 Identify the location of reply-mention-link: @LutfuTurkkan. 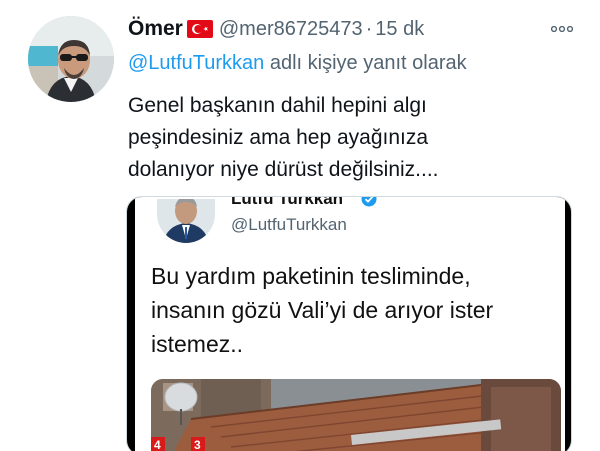
(196, 63).